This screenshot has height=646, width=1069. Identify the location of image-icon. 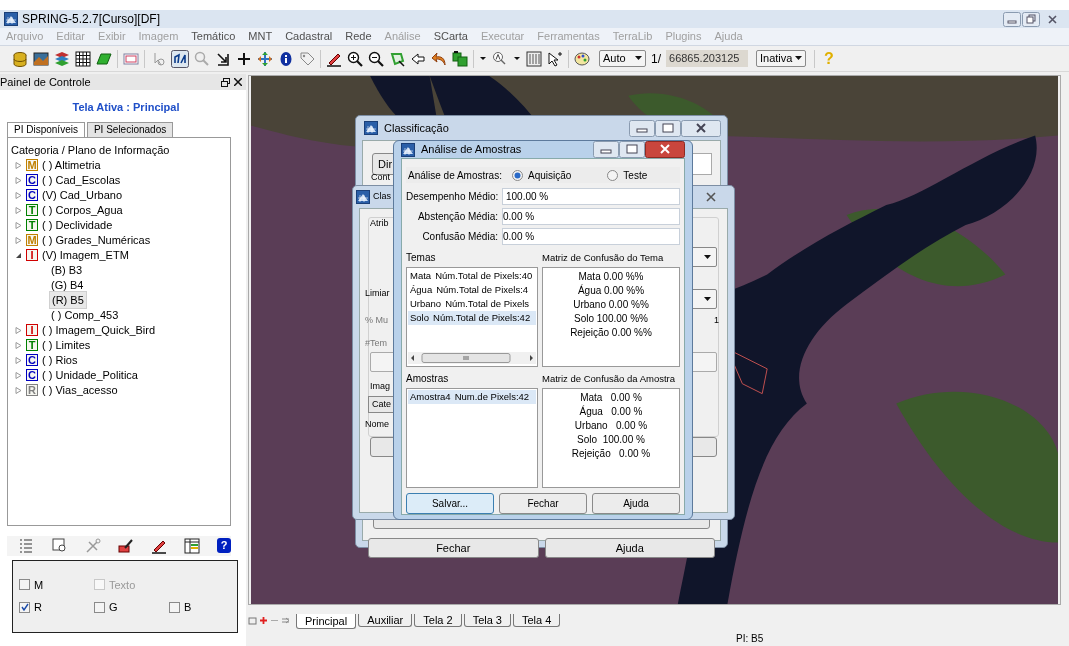
(41, 58).